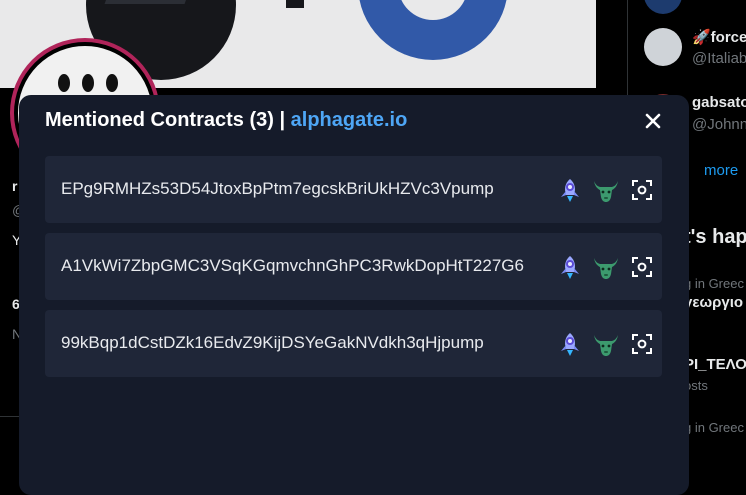 Image resolution: width=746 pixels, height=495 pixels. I want to click on show-more-link: more, so click(721, 170).